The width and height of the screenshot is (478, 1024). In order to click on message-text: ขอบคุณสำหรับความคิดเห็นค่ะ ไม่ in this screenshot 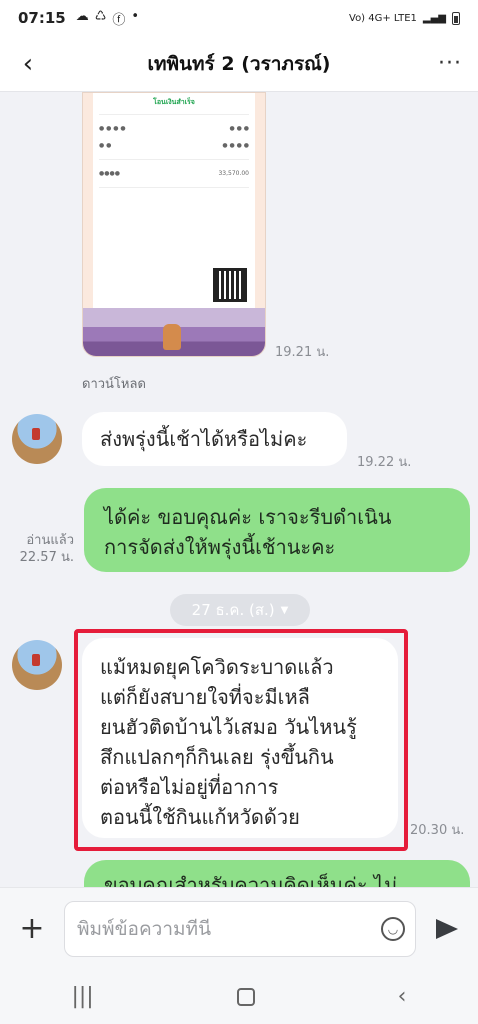, I will do `click(251, 880)`.